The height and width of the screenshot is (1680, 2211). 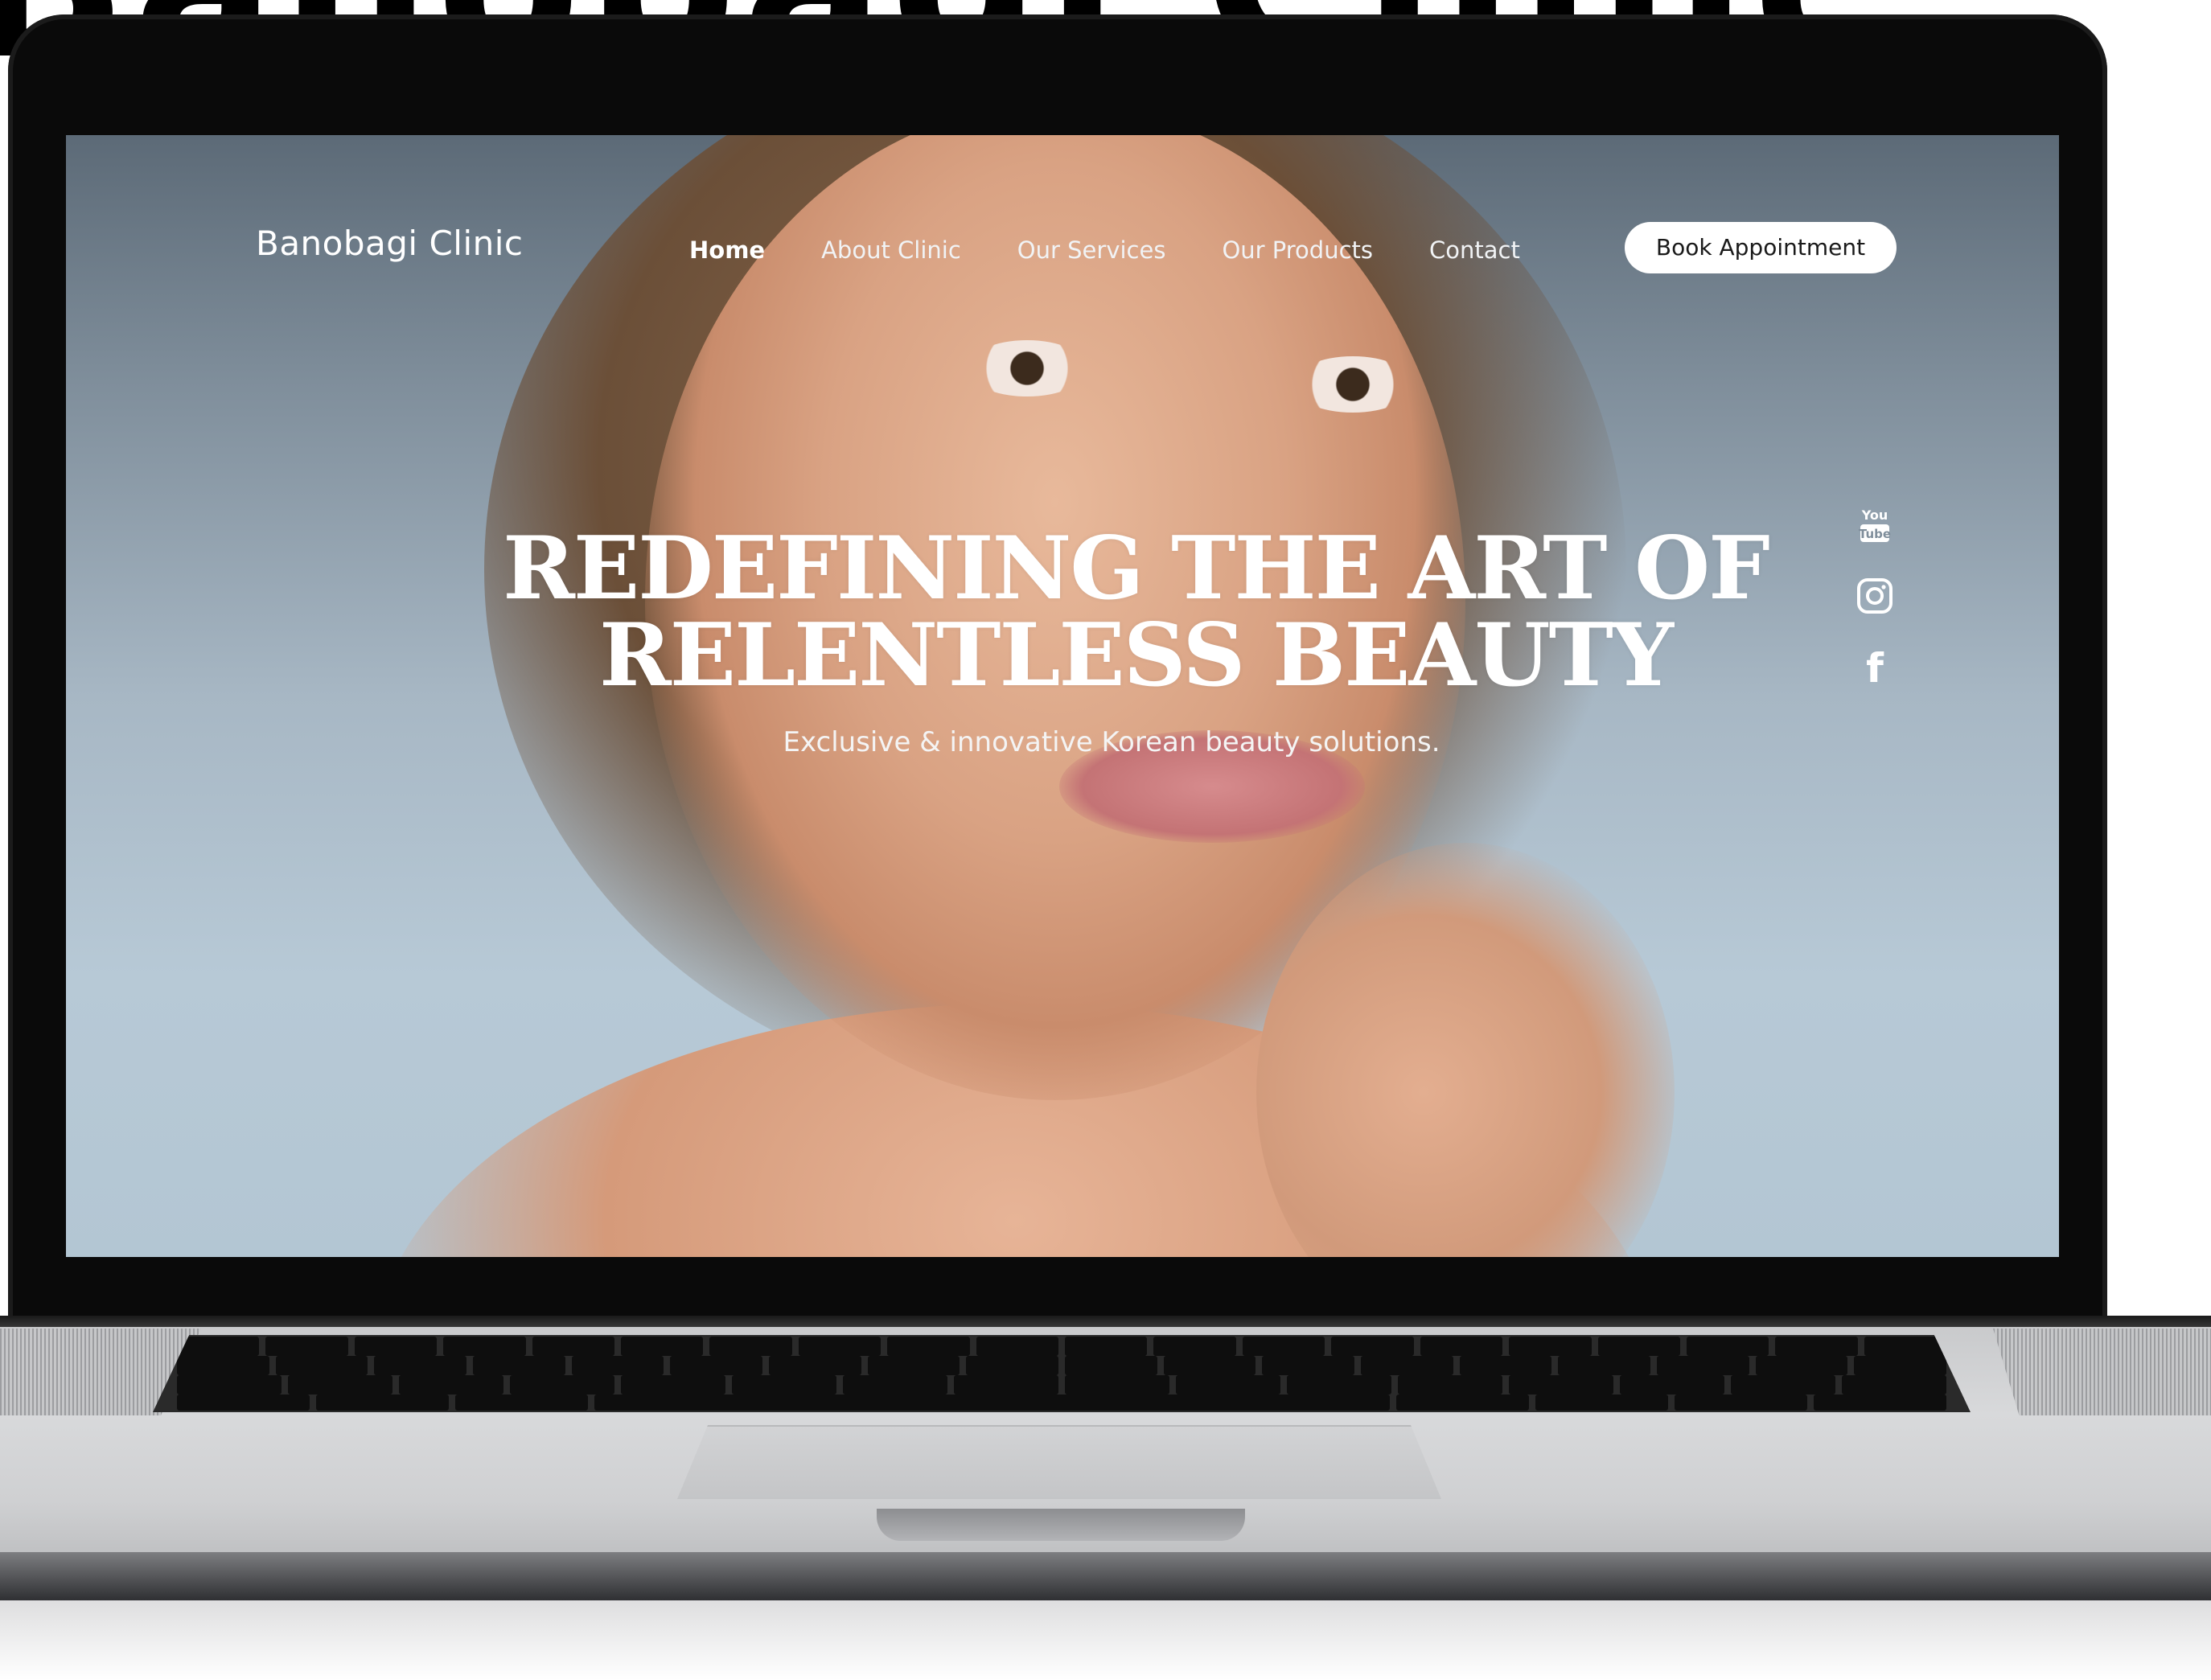 What do you see at coordinates (1298, 250) in the screenshot?
I see `nav-our-products: Our Products` at bounding box center [1298, 250].